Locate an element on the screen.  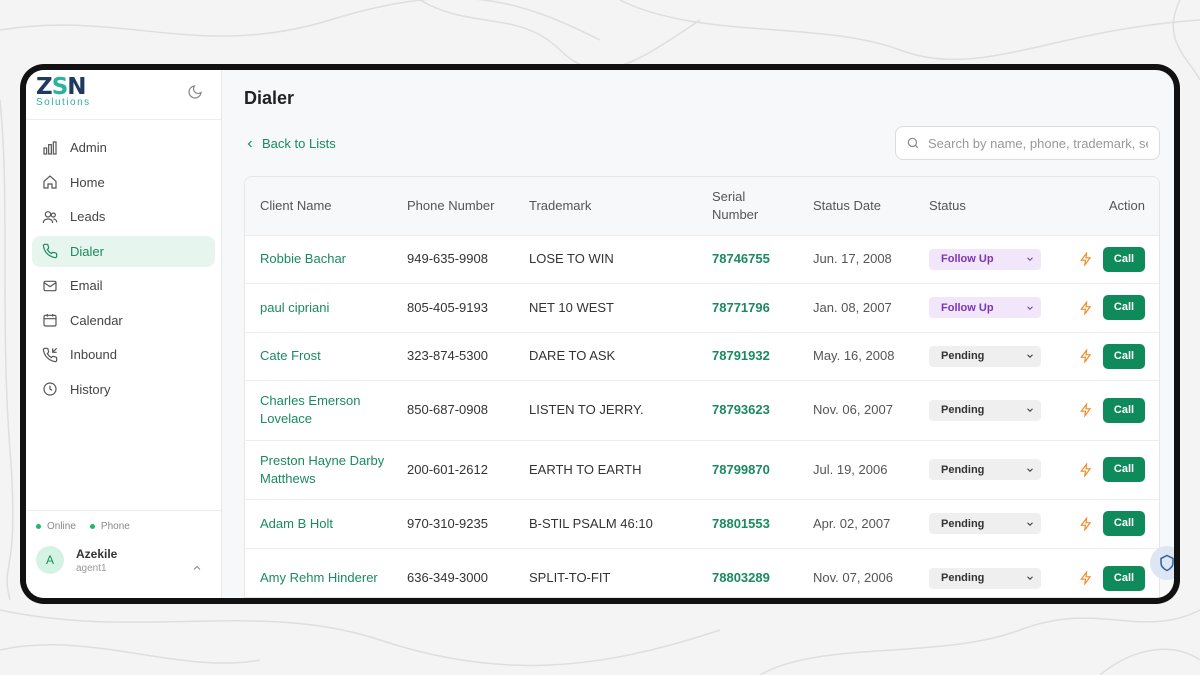
sidebar-footer: Online Phone A Azekile agent1 is located at coordinates (123, 554).